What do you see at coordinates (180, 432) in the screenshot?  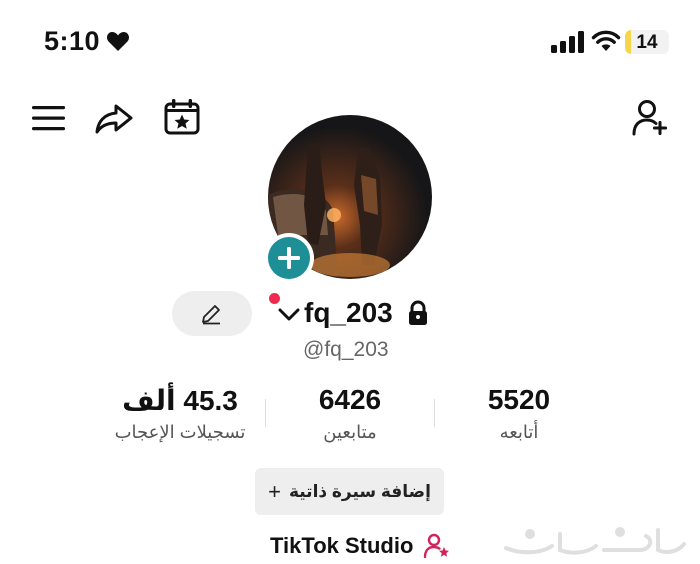 I see `likes-label: تسجيلات الإعجاب` at bounding box center [180, 432].